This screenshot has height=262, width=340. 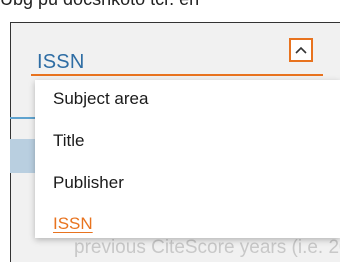 I want to click on dropdown-selected-value: ISSN, so click(x=61, y=62).